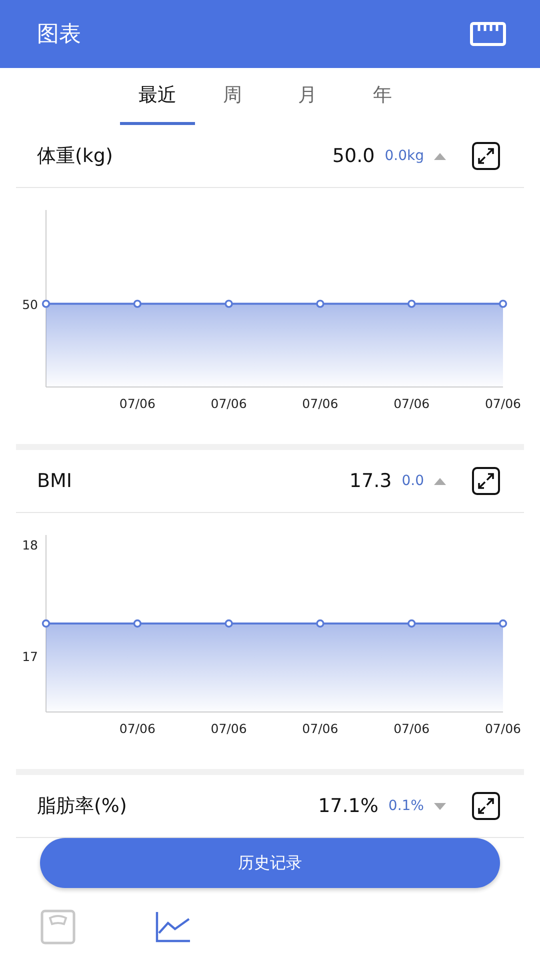  What do you see at coordinates (348, 806) in the screenshot?
I see `metric-value: 17.1%` at bounding box center [348, 806].